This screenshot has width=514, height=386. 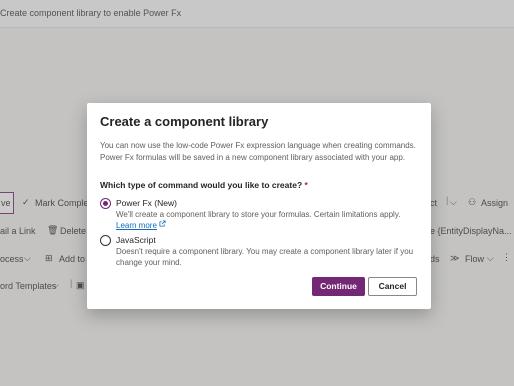 I want to click on cancel-button: Cancel, so click(x=392, y=286).